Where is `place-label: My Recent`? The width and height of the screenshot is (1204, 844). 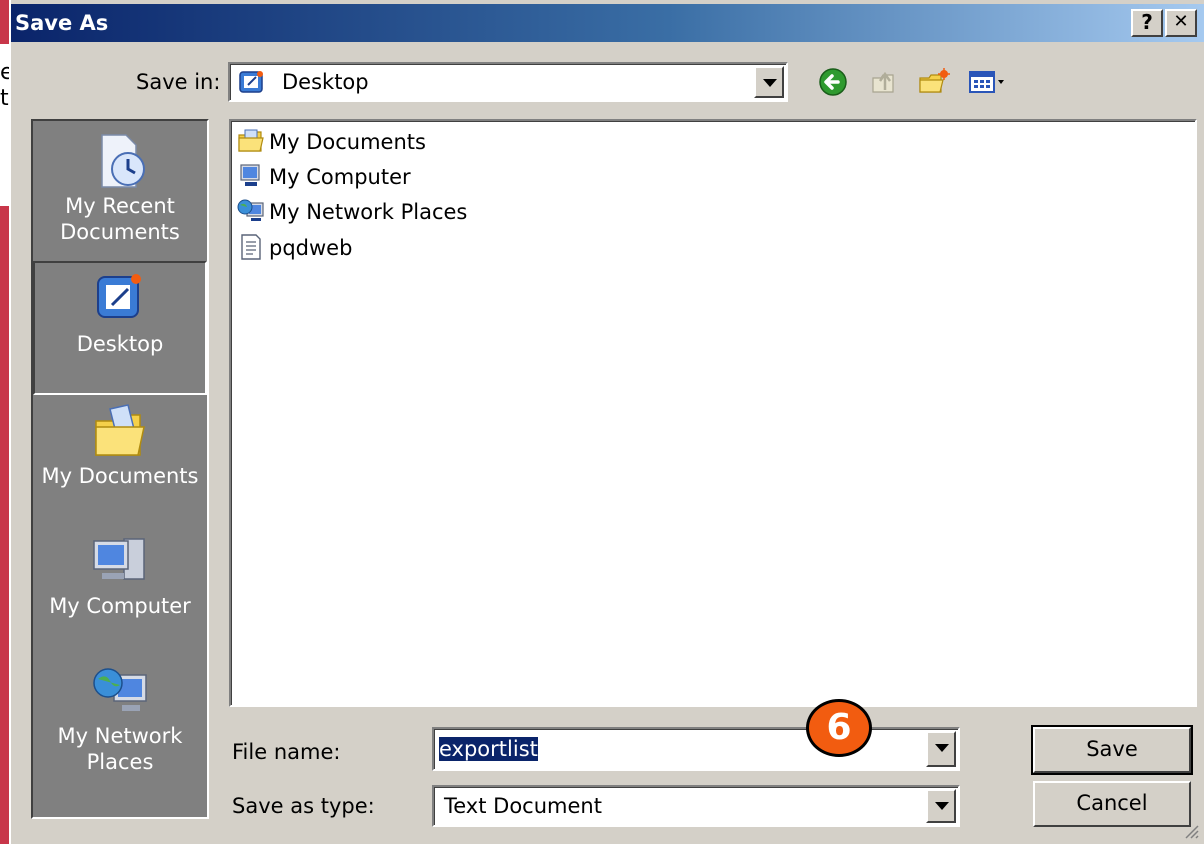
place-label: My Recent is located at coordinates (120, 206).